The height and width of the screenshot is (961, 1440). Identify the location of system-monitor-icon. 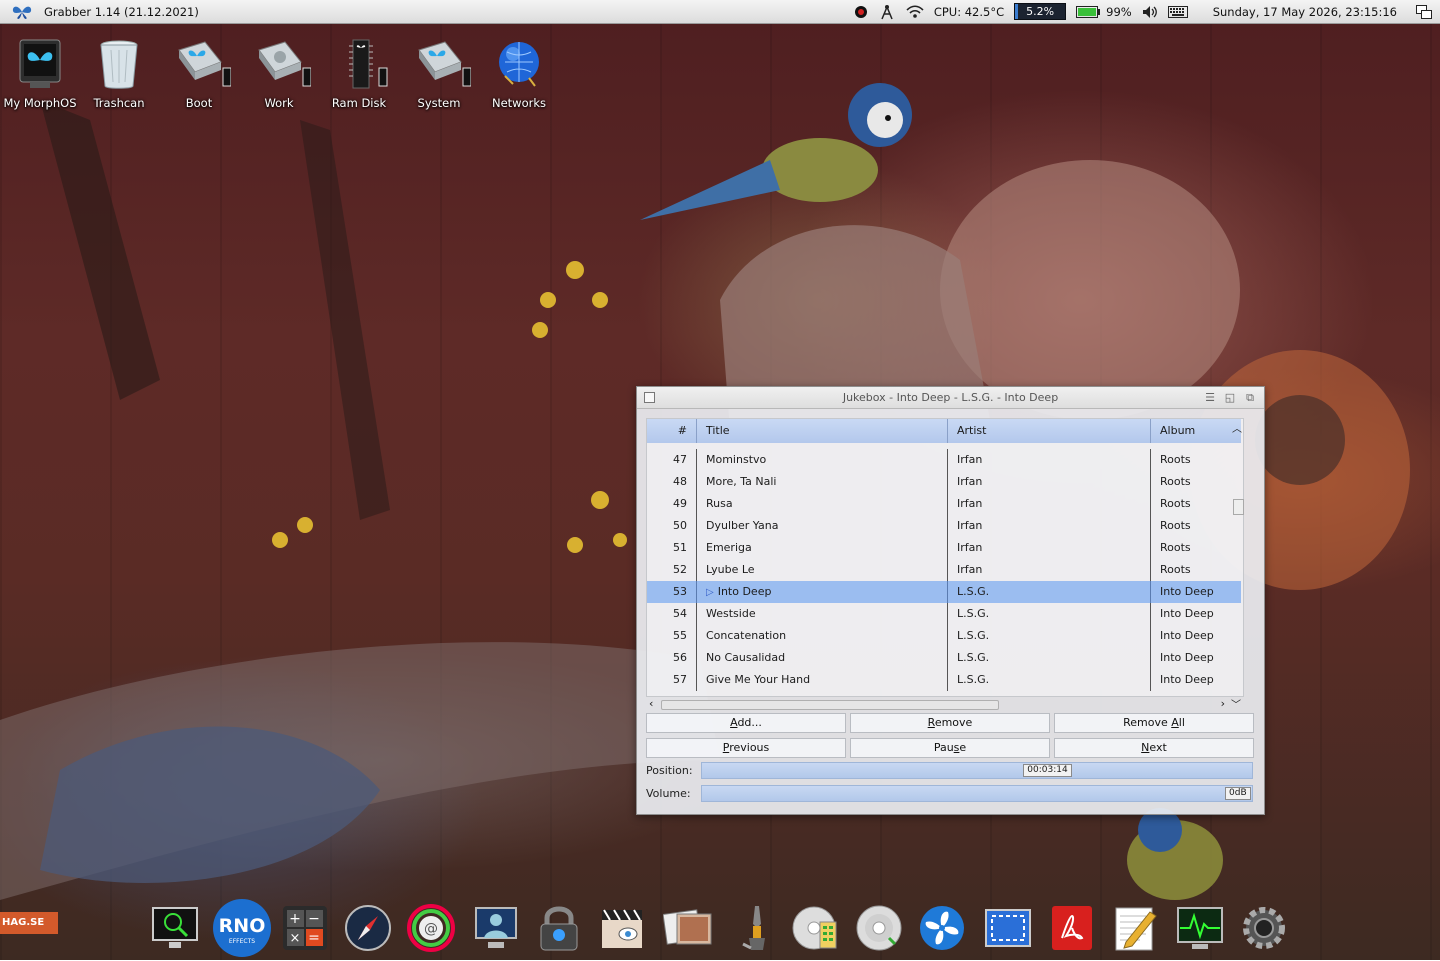
(1200, 928).